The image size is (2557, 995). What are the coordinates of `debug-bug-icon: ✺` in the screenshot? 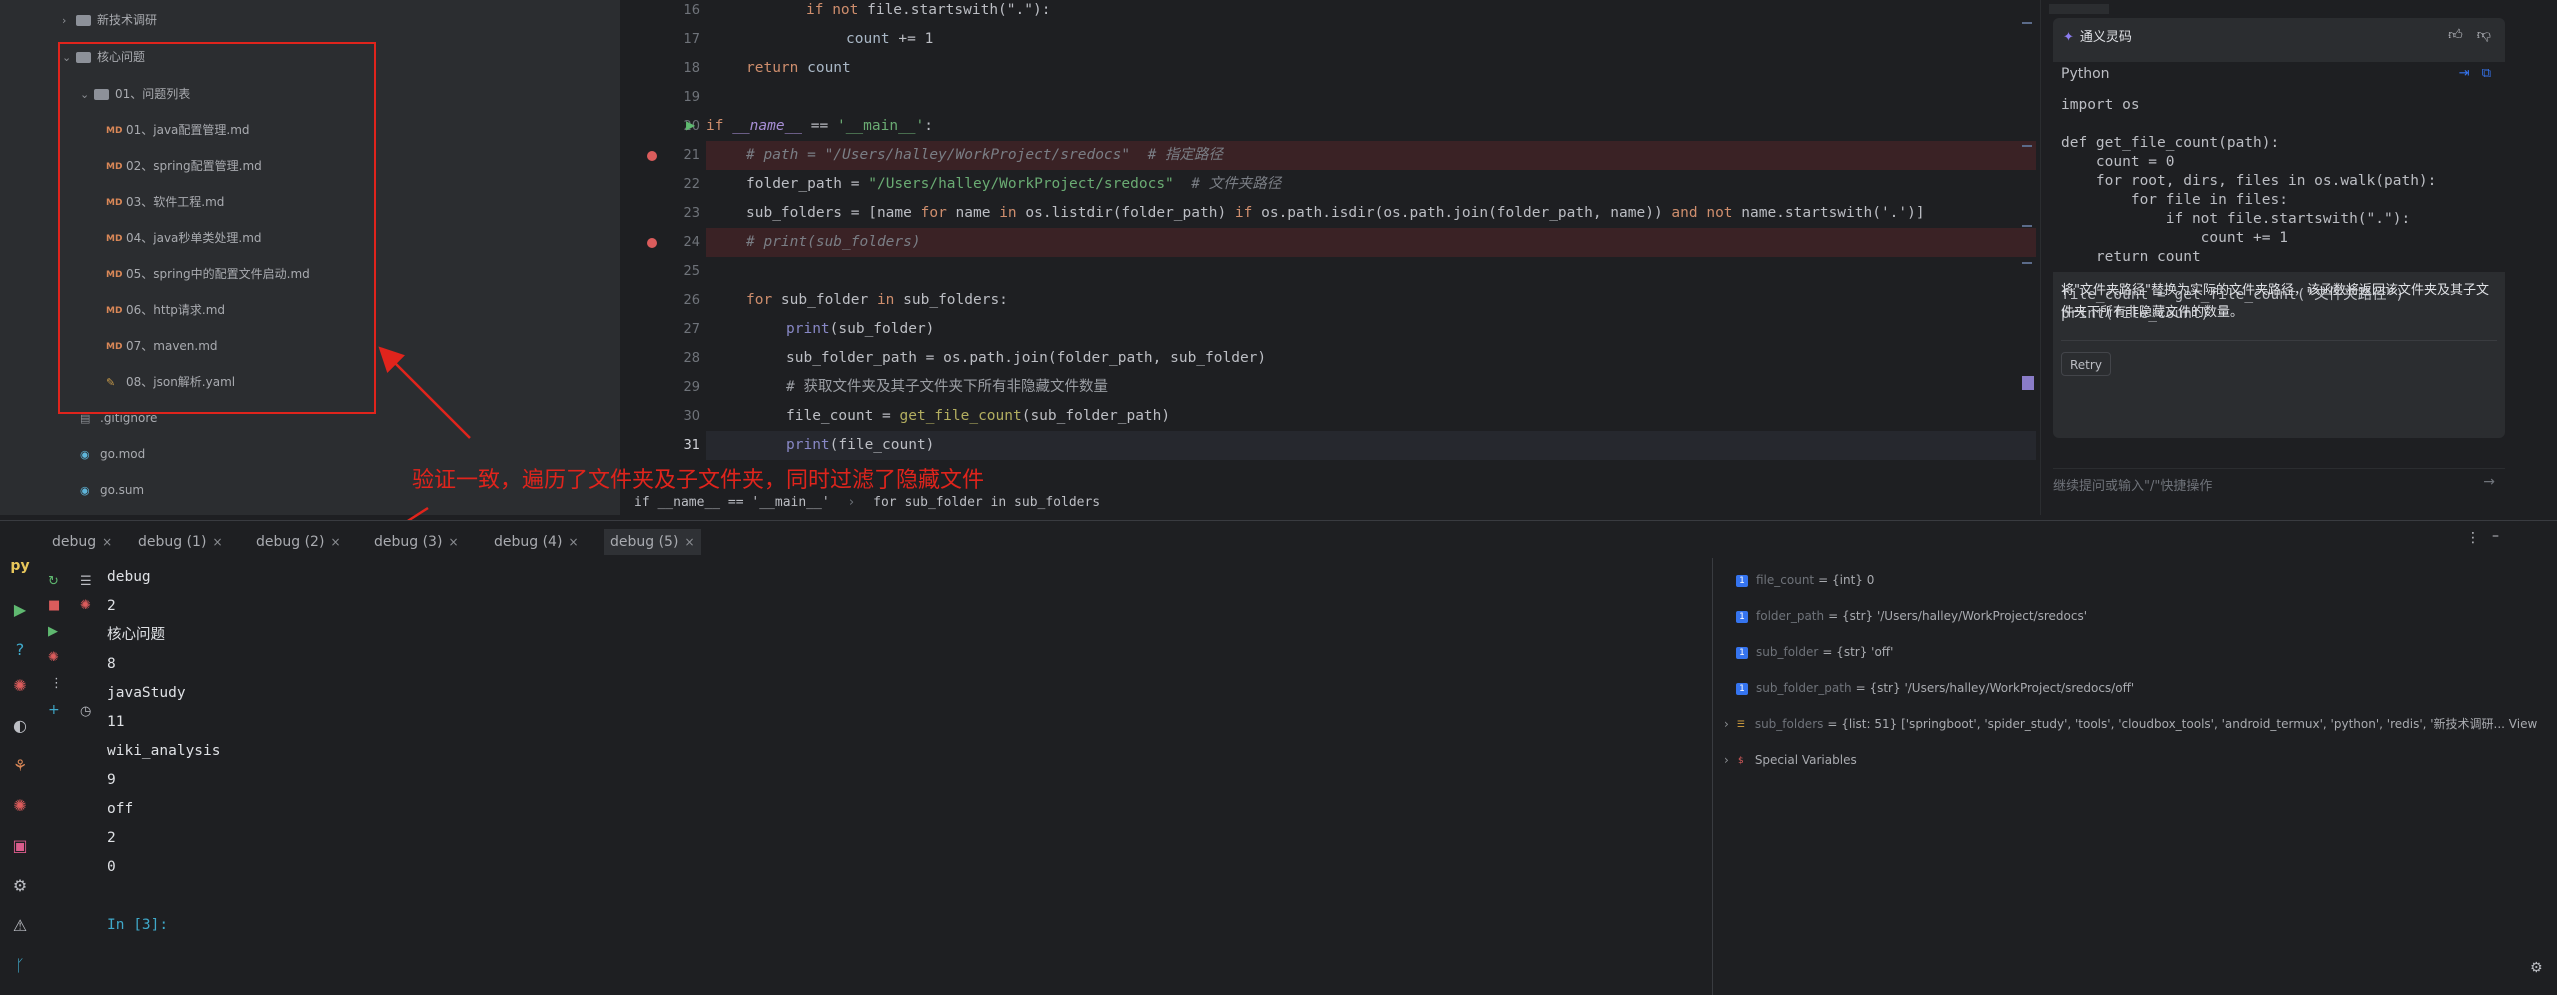 It's located at (20, 685).